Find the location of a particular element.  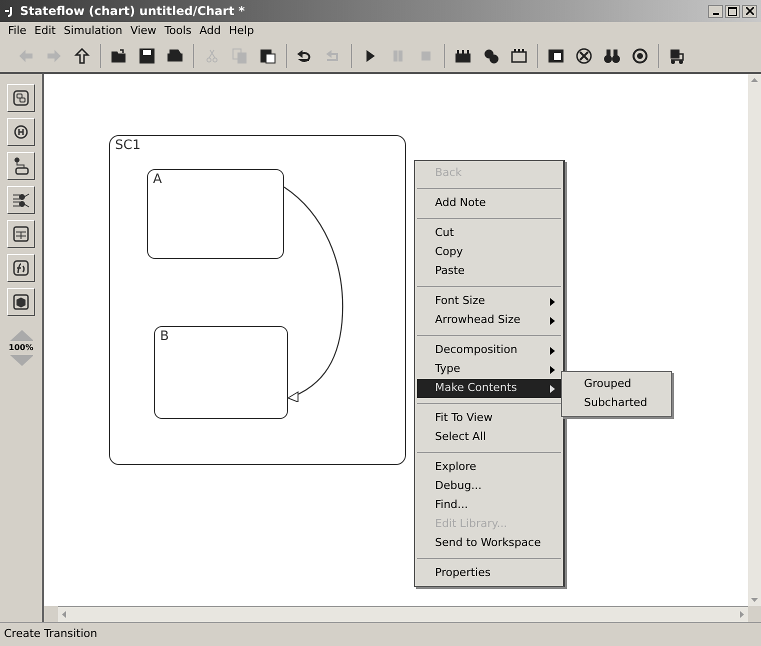

minimize-button is located at coordinates (715, 11).